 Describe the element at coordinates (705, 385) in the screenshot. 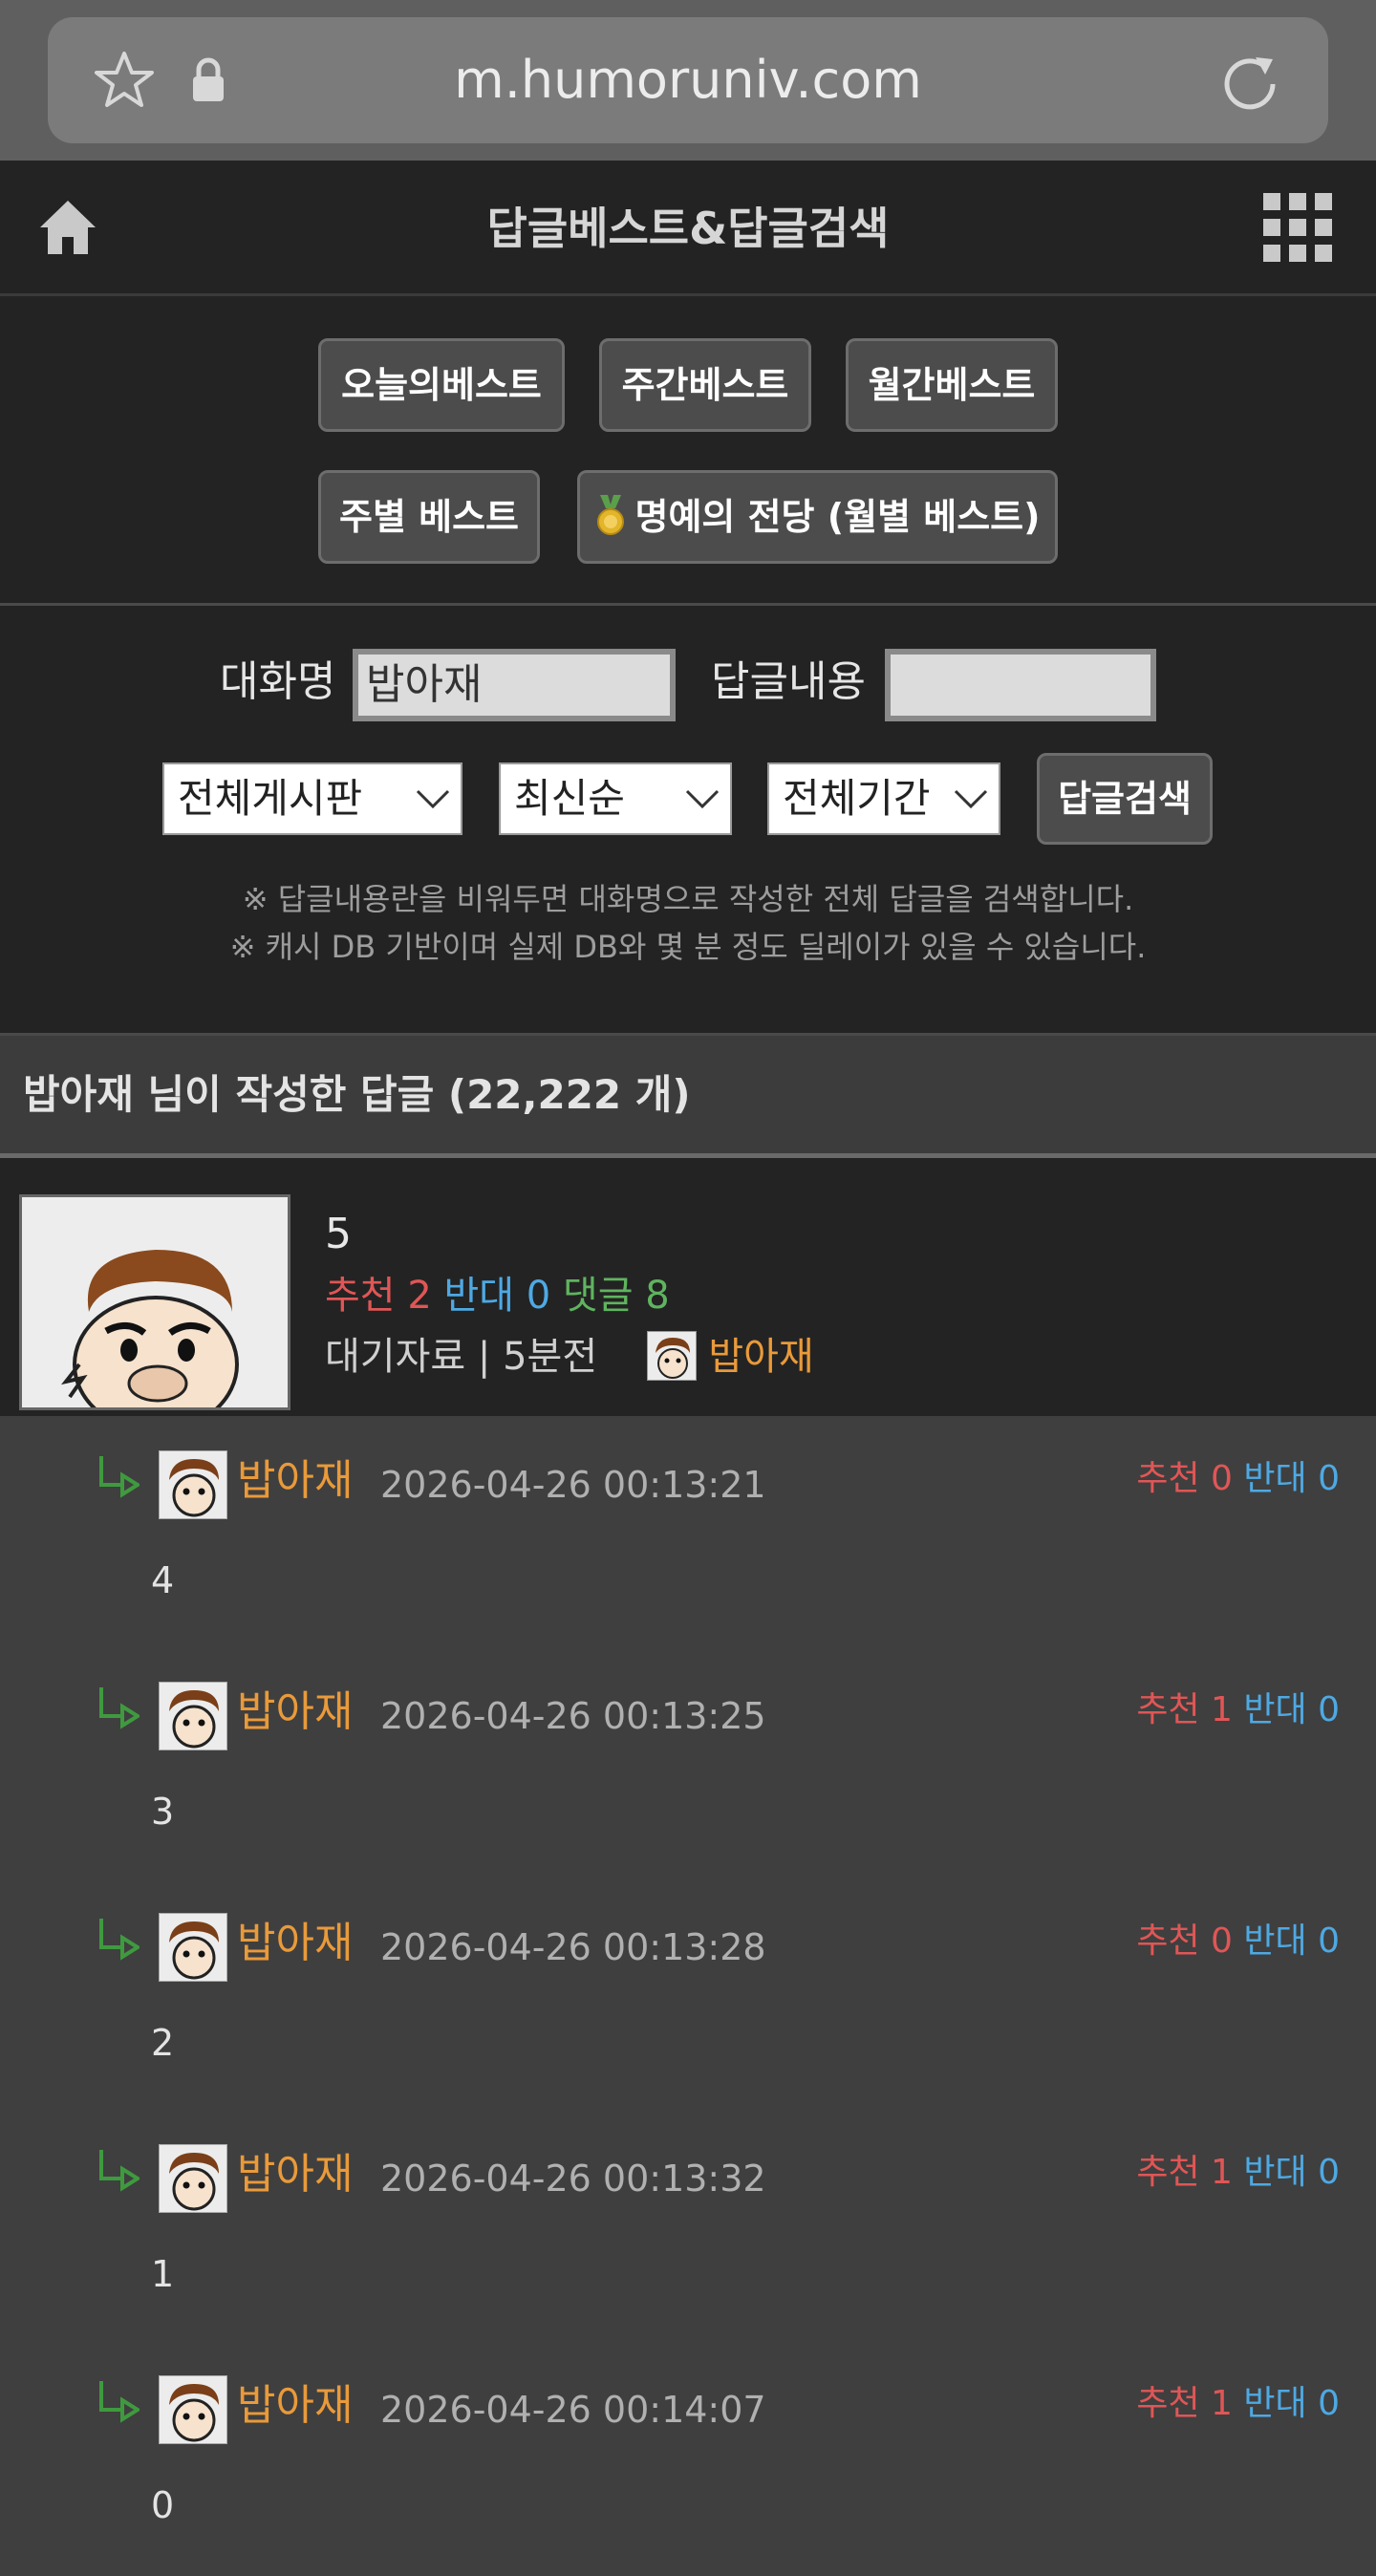

I see `weekly-best-button: 주간베스트` at that location.